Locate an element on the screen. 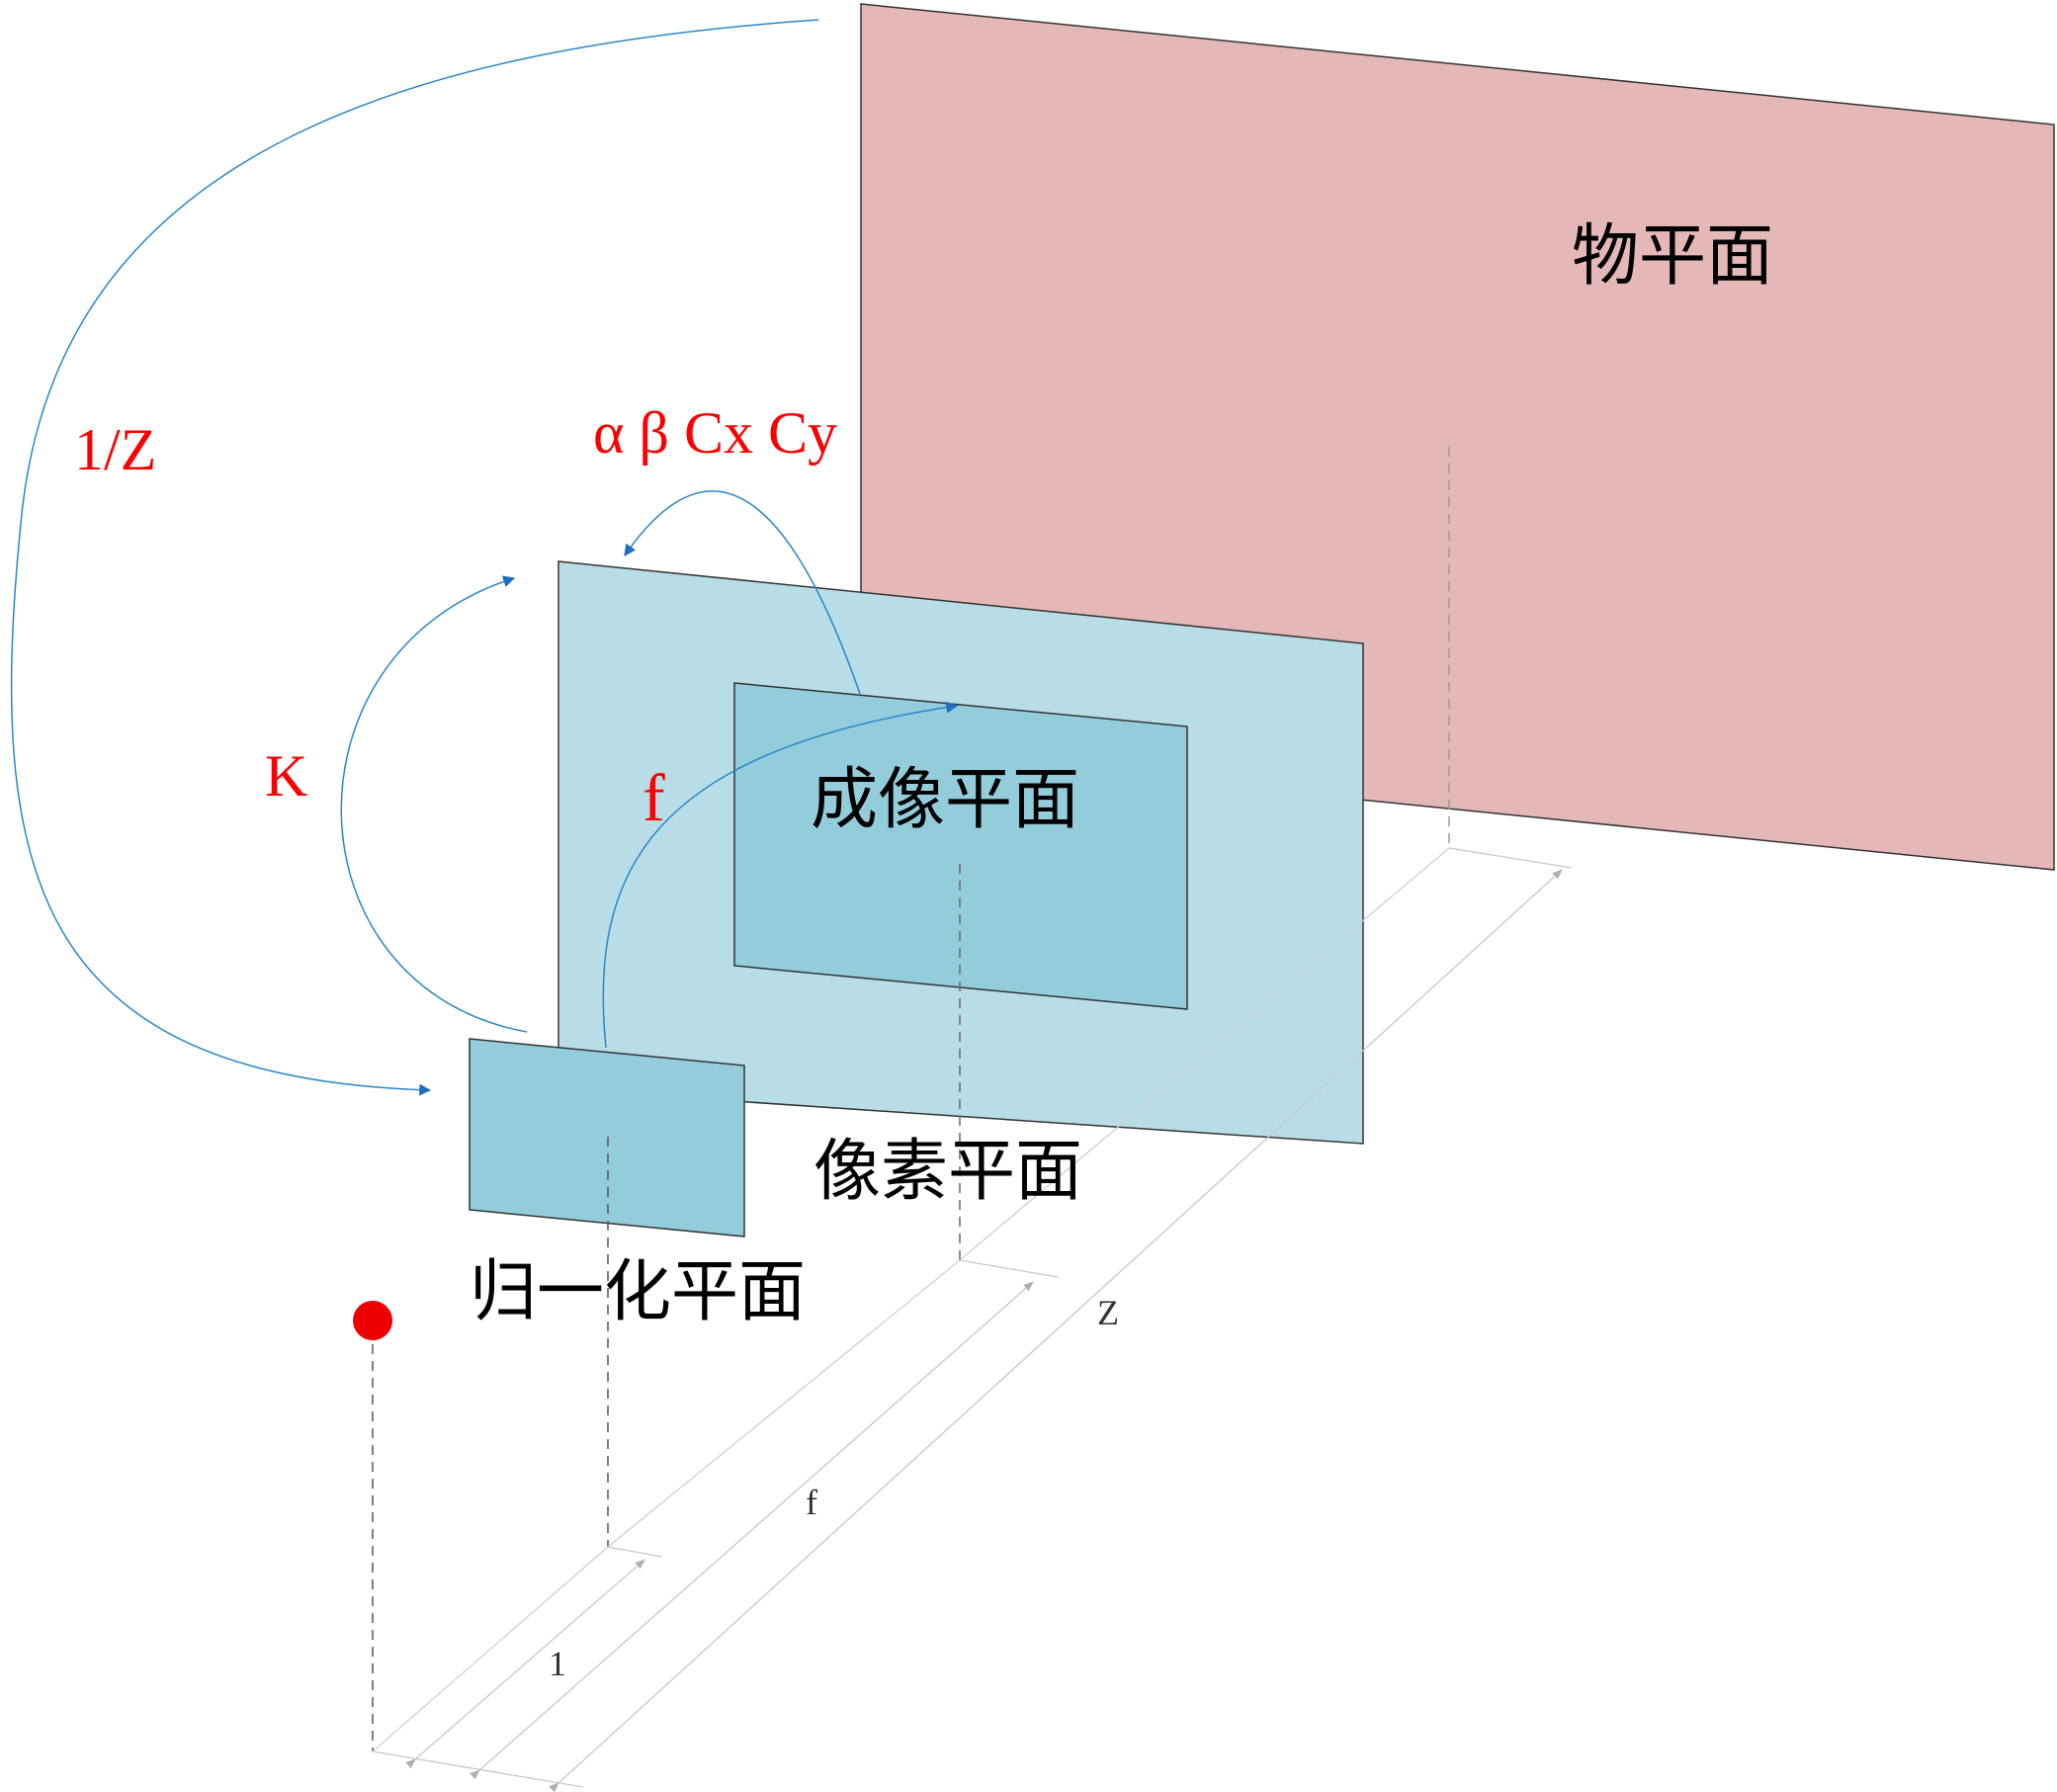 The image size is (2057, 1792). image-plane is located at coordinates (960, 846).